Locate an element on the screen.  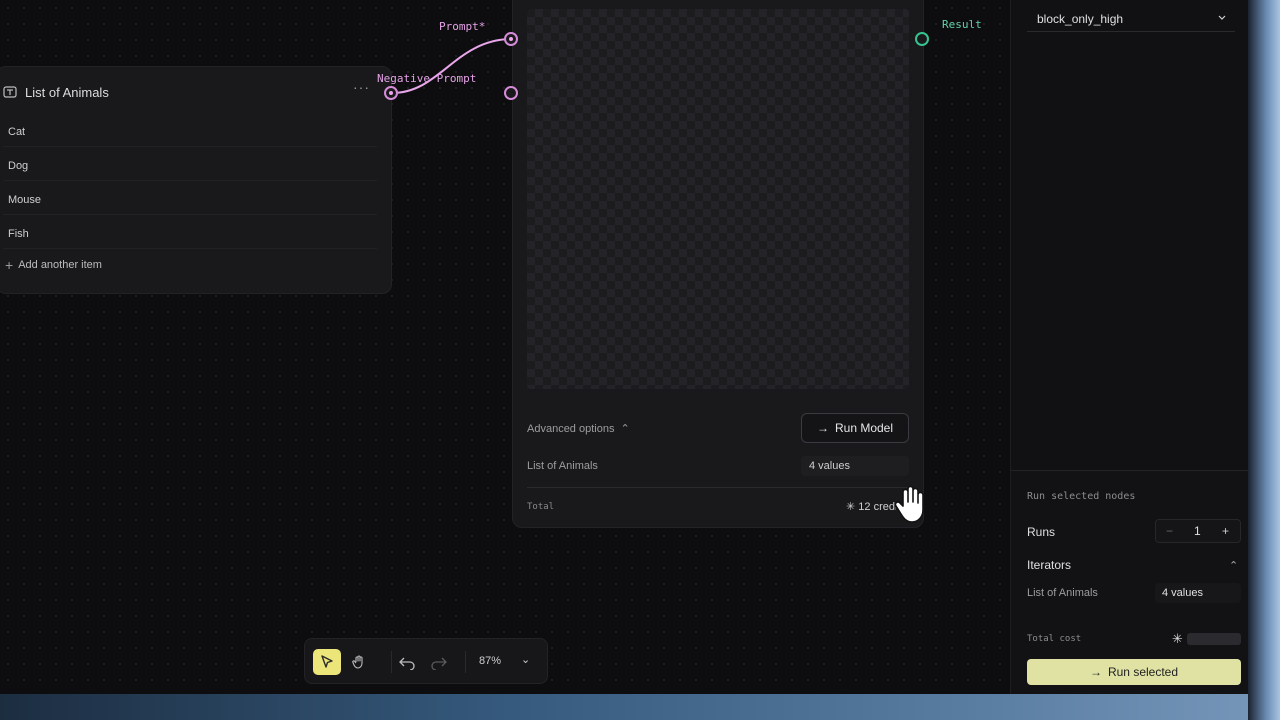
divider is located at coordinates (718, 487).